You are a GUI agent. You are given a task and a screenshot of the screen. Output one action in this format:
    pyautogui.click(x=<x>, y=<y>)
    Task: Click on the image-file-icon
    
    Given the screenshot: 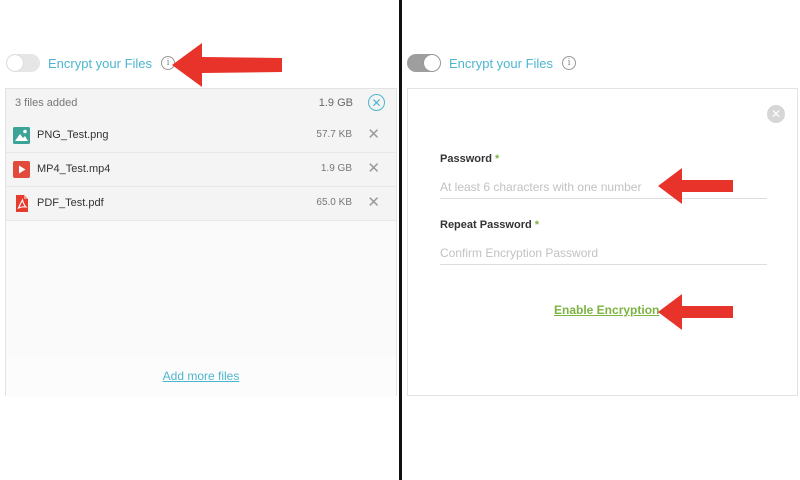 What is the action you would take?
    pyautogui.click(x=21, y=135)
    